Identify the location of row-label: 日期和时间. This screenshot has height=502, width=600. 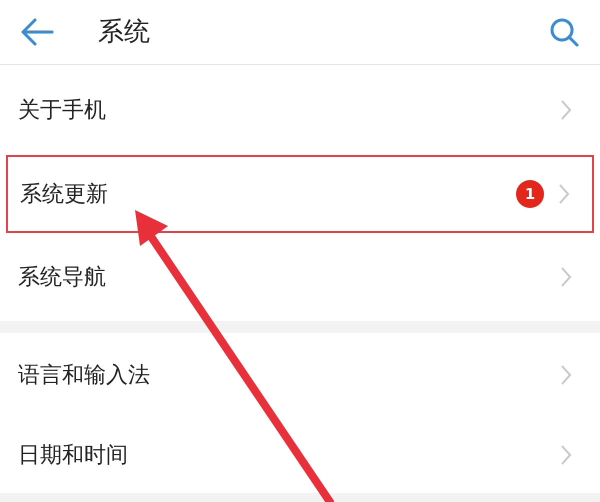
(73, 456).